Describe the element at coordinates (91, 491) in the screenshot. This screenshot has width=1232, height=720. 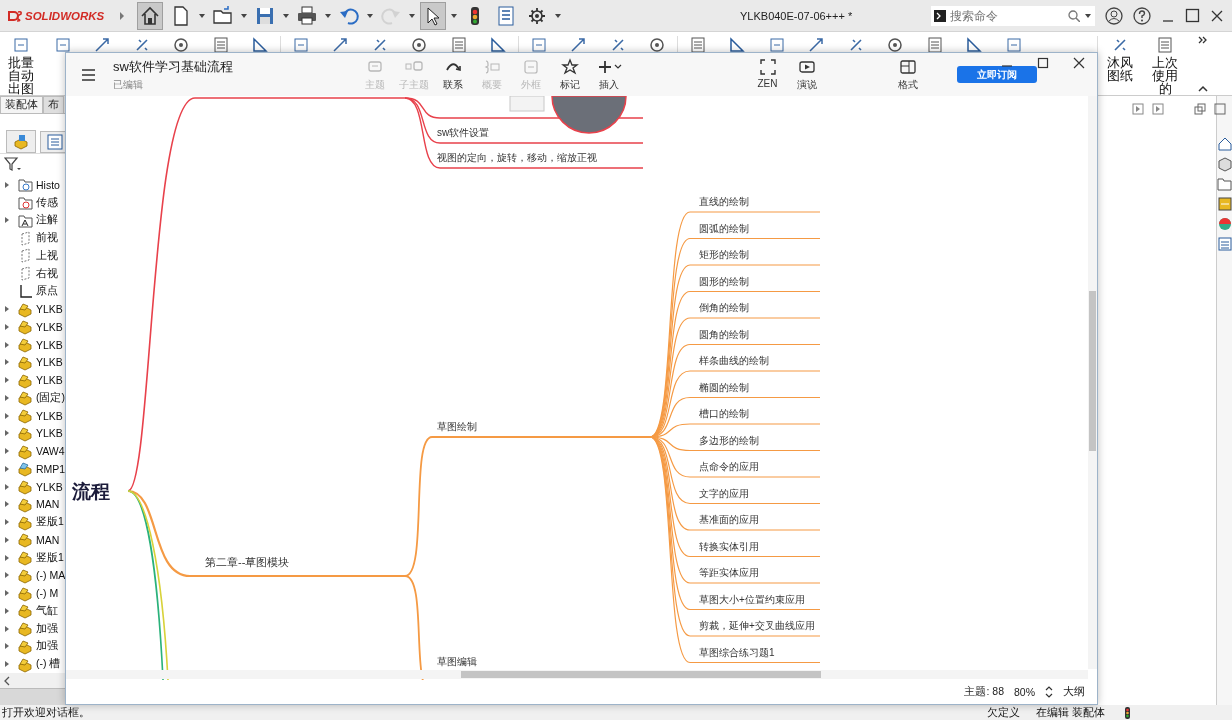
I see `root-topic: 流程` at that location.